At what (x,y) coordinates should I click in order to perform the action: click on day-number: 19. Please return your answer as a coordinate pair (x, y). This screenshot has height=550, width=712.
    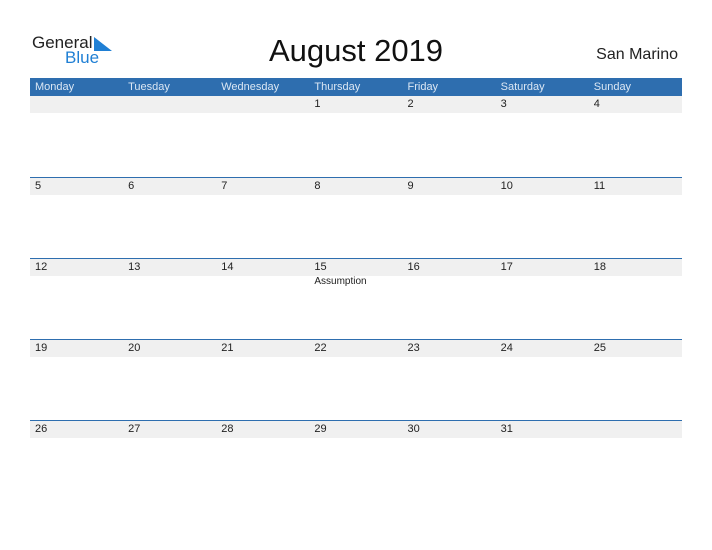
    Looking at the image, I should click on (41, 348).